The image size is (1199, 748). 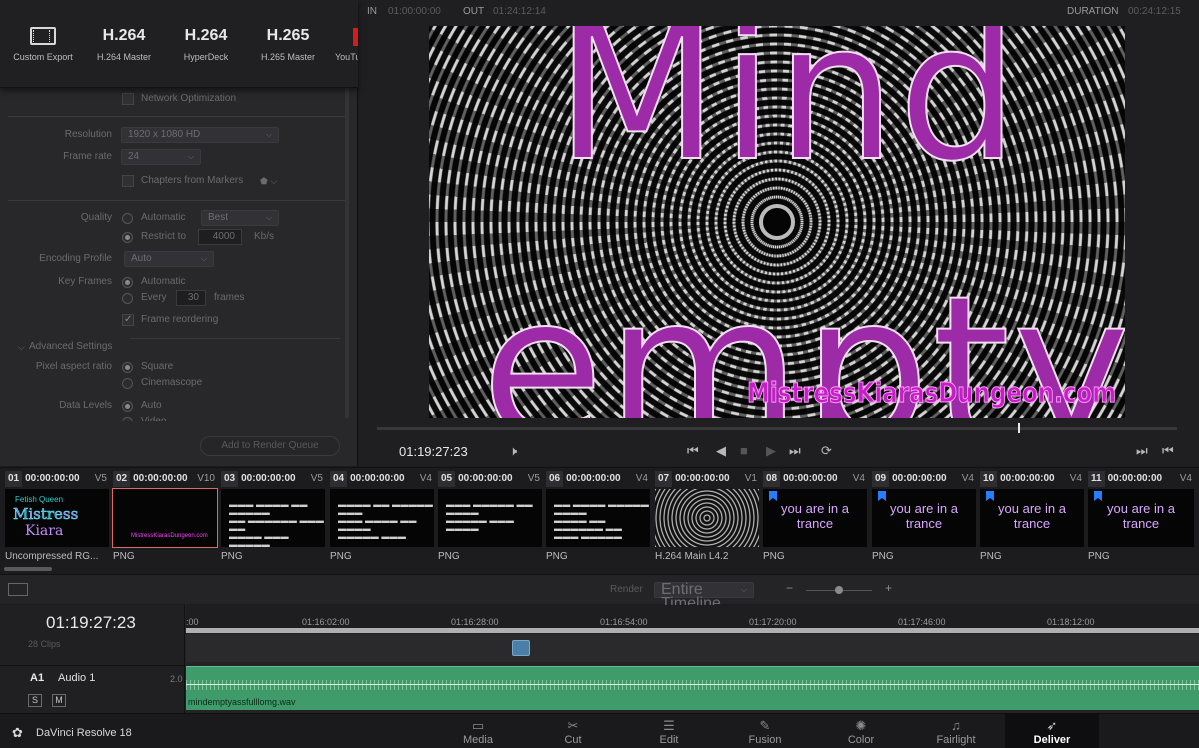 What do you see at coordinates (118, 347) in the screenshot?
I see `advanced-settings-toggle: ⌵ Advanced Settings` at bounding box center [118, 347].